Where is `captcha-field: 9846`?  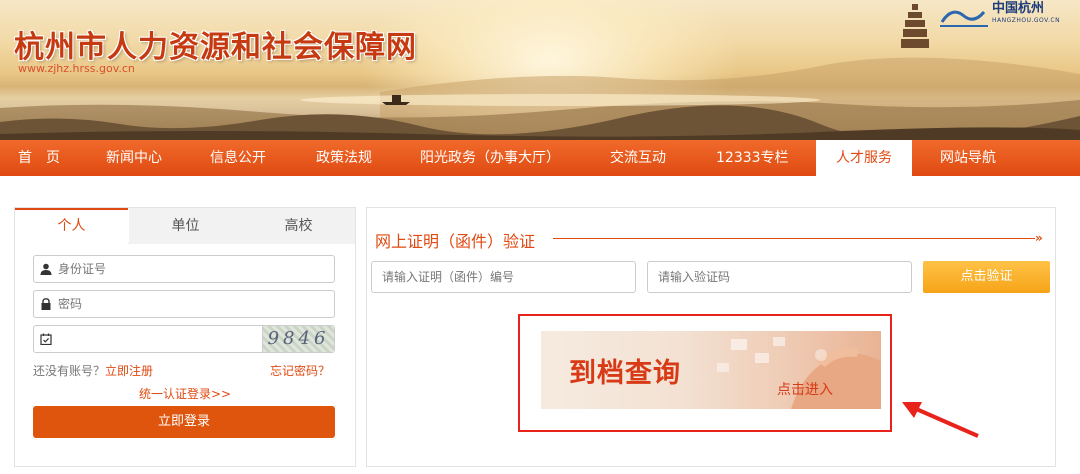
captcha-field: 9846 is located at coordinates (184, 339).